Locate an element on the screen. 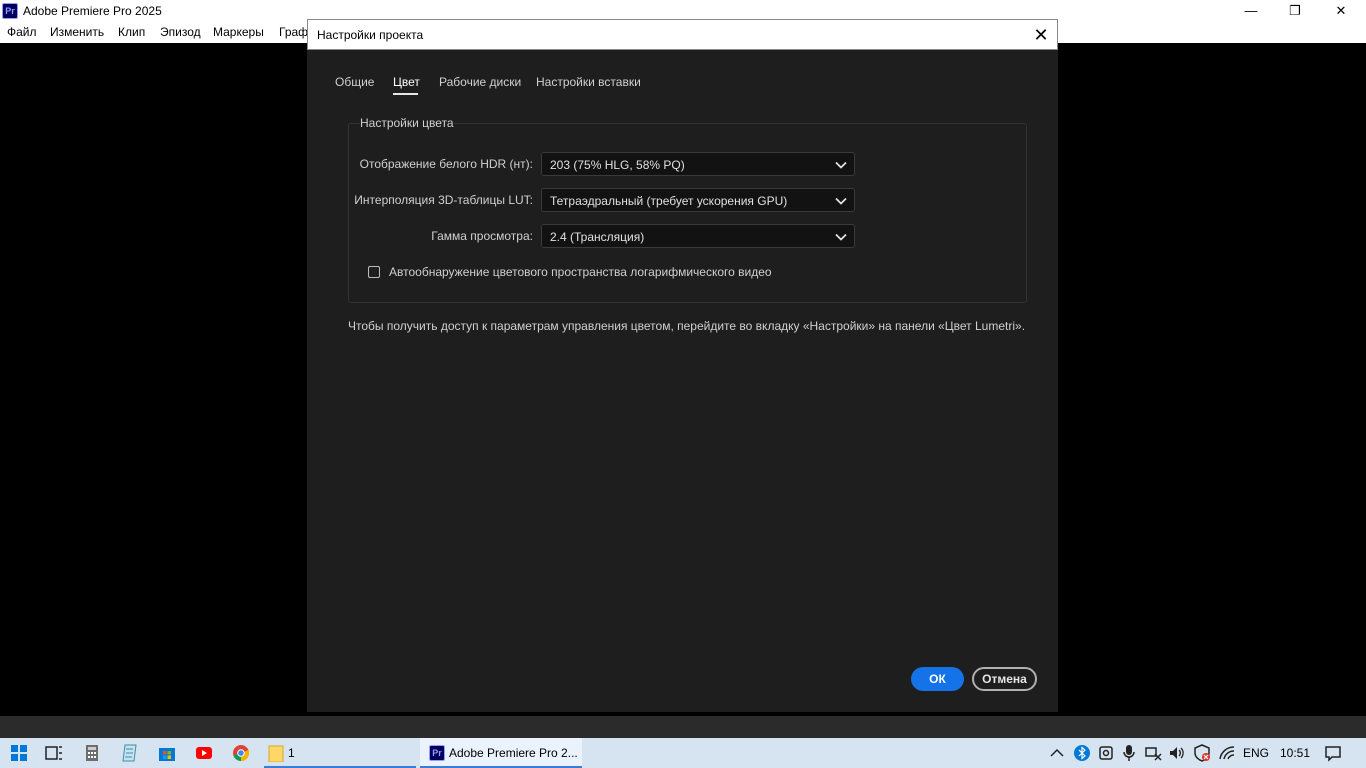 This screenshot has width=1366, height=768. premiere-taskbar-icon: Pr is located at coordinates (437, 753).